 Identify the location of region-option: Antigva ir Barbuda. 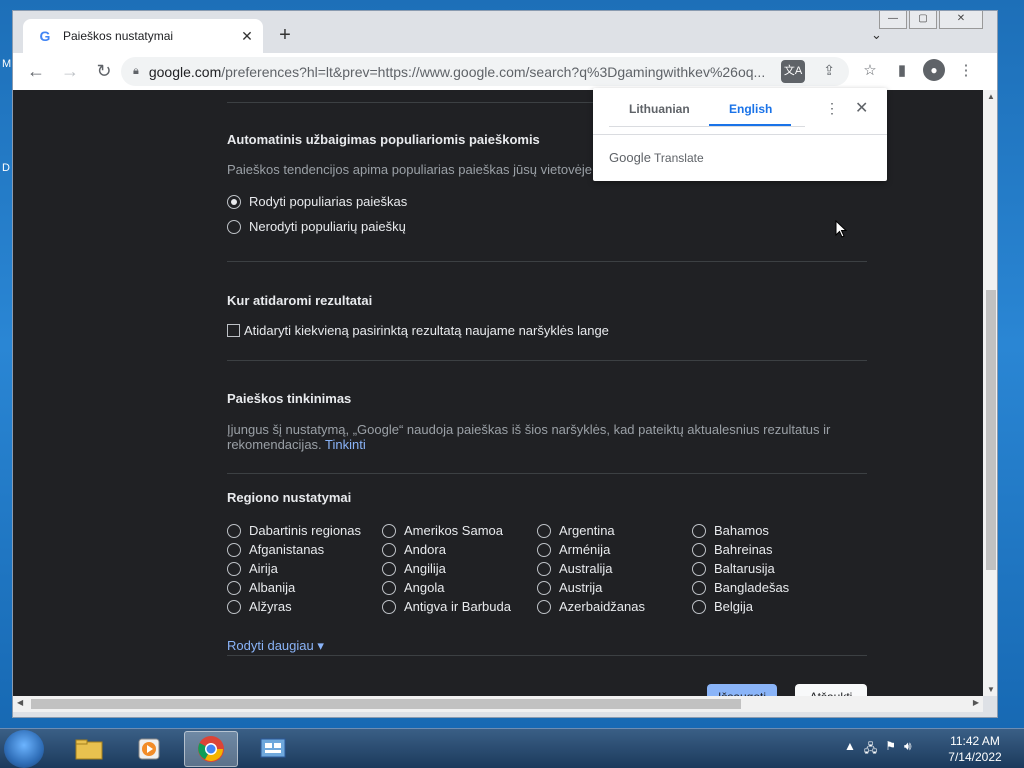
(459, 606).